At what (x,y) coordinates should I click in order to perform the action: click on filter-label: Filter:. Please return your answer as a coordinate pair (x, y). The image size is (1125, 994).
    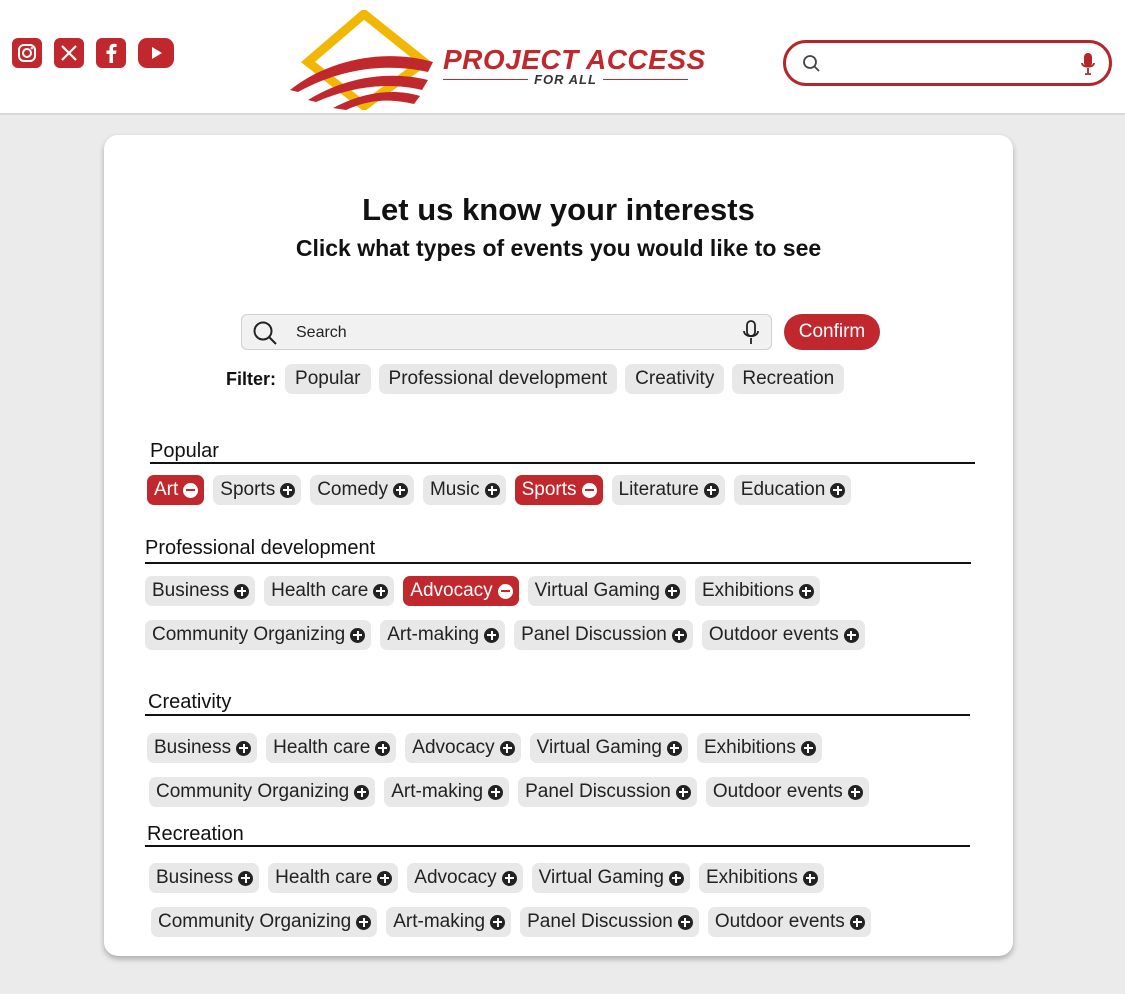
    Looking at the image, I should click on (251, 378).